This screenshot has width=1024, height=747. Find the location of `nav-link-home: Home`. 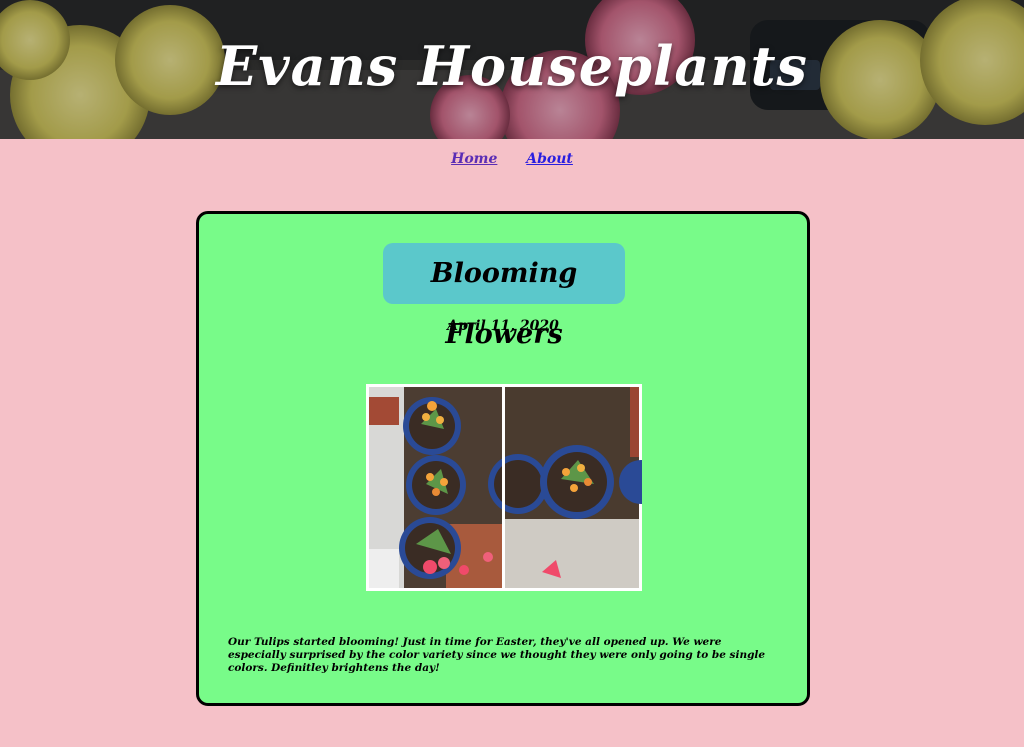

nav-link-home: Home is located at coordinates (474, 159).